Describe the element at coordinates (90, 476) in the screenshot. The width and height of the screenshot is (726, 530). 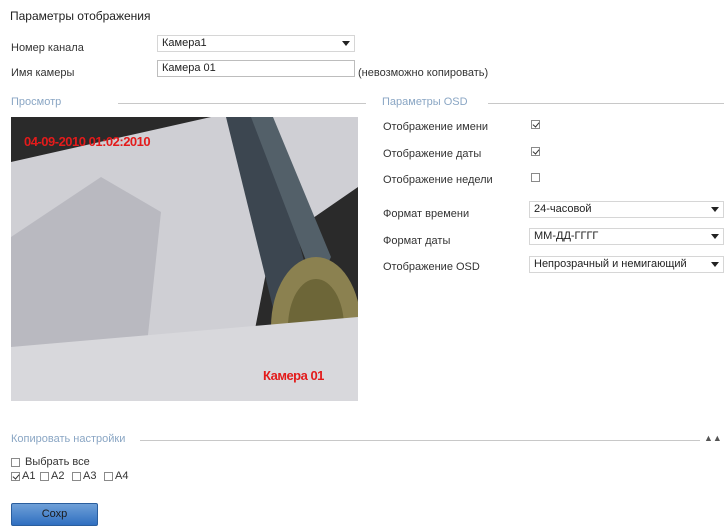
I see `channel-a3-label: A3` at that location.